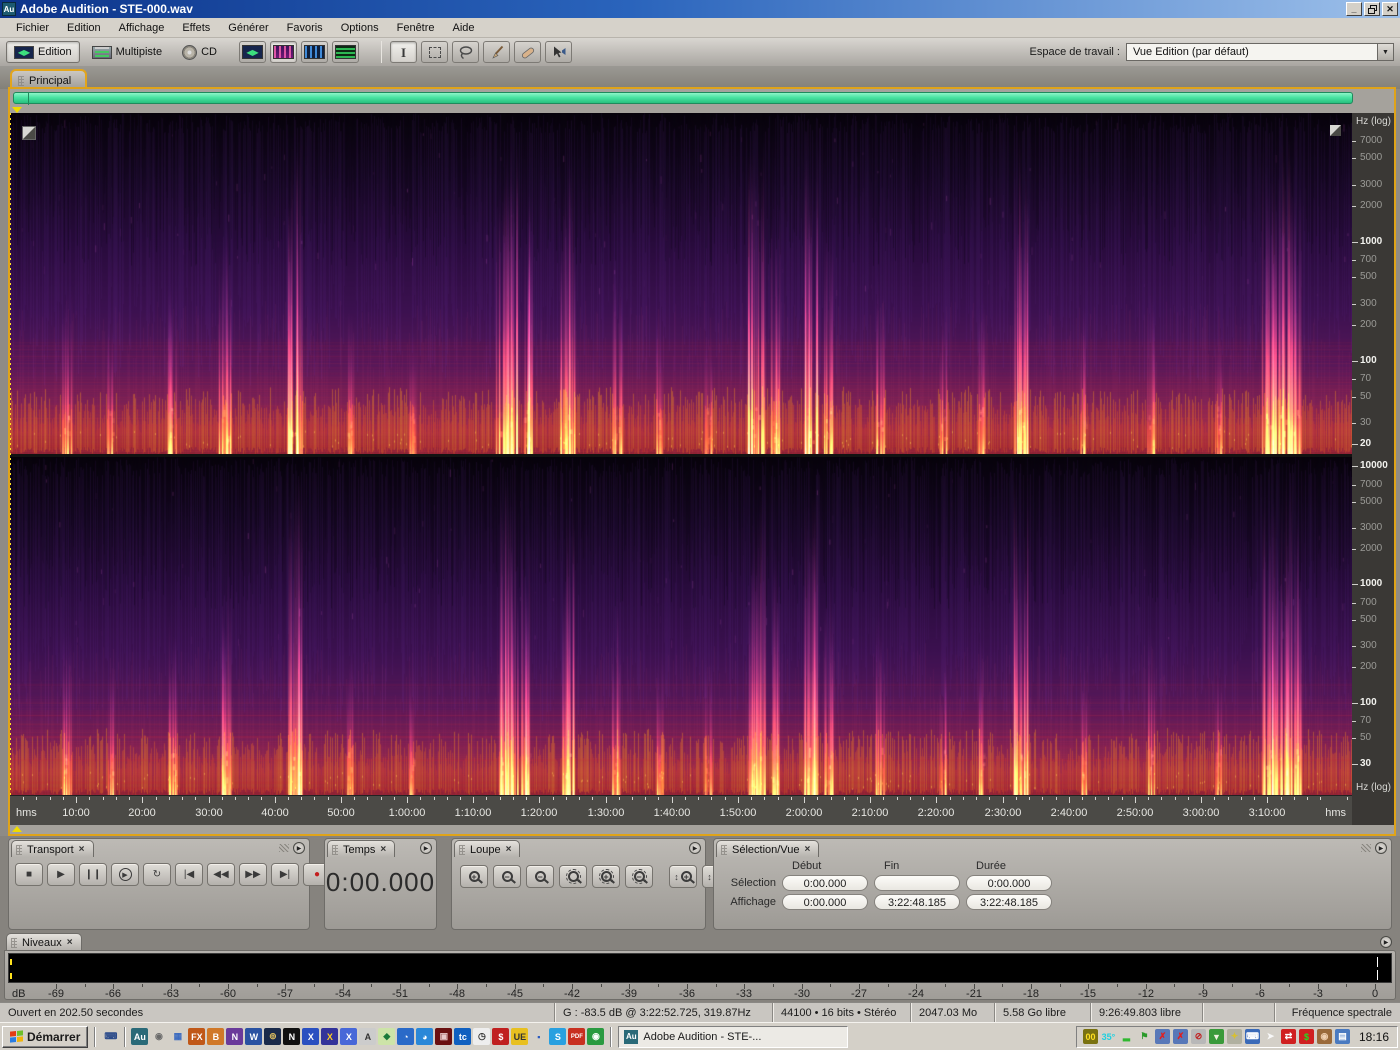 The image size is (1400, 1050). What do you see at coordinates (1260, 52) in the screenshot?
I see `workspace-dropdown: Vue Edition (par défaut) ▼` at bounding box center [1260, 52].